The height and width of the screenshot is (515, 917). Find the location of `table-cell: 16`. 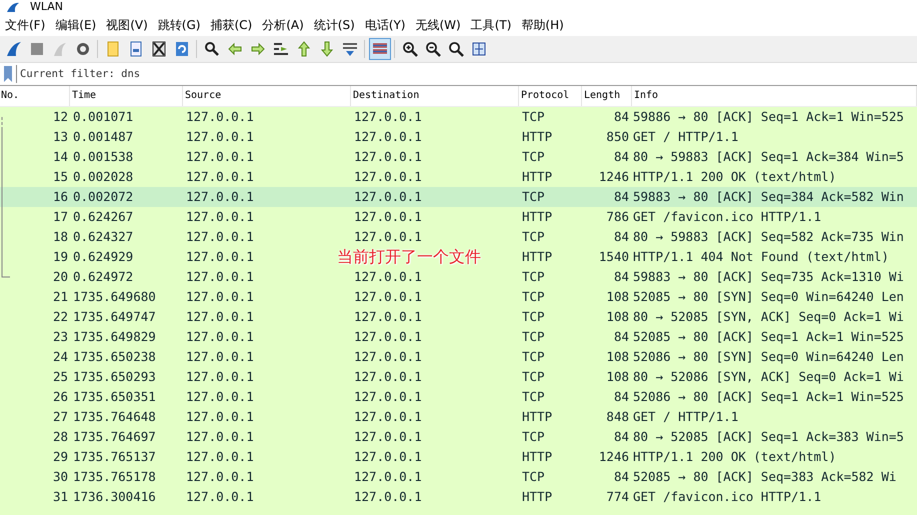

table-cell: 16 is located at coordinates (60, 196).